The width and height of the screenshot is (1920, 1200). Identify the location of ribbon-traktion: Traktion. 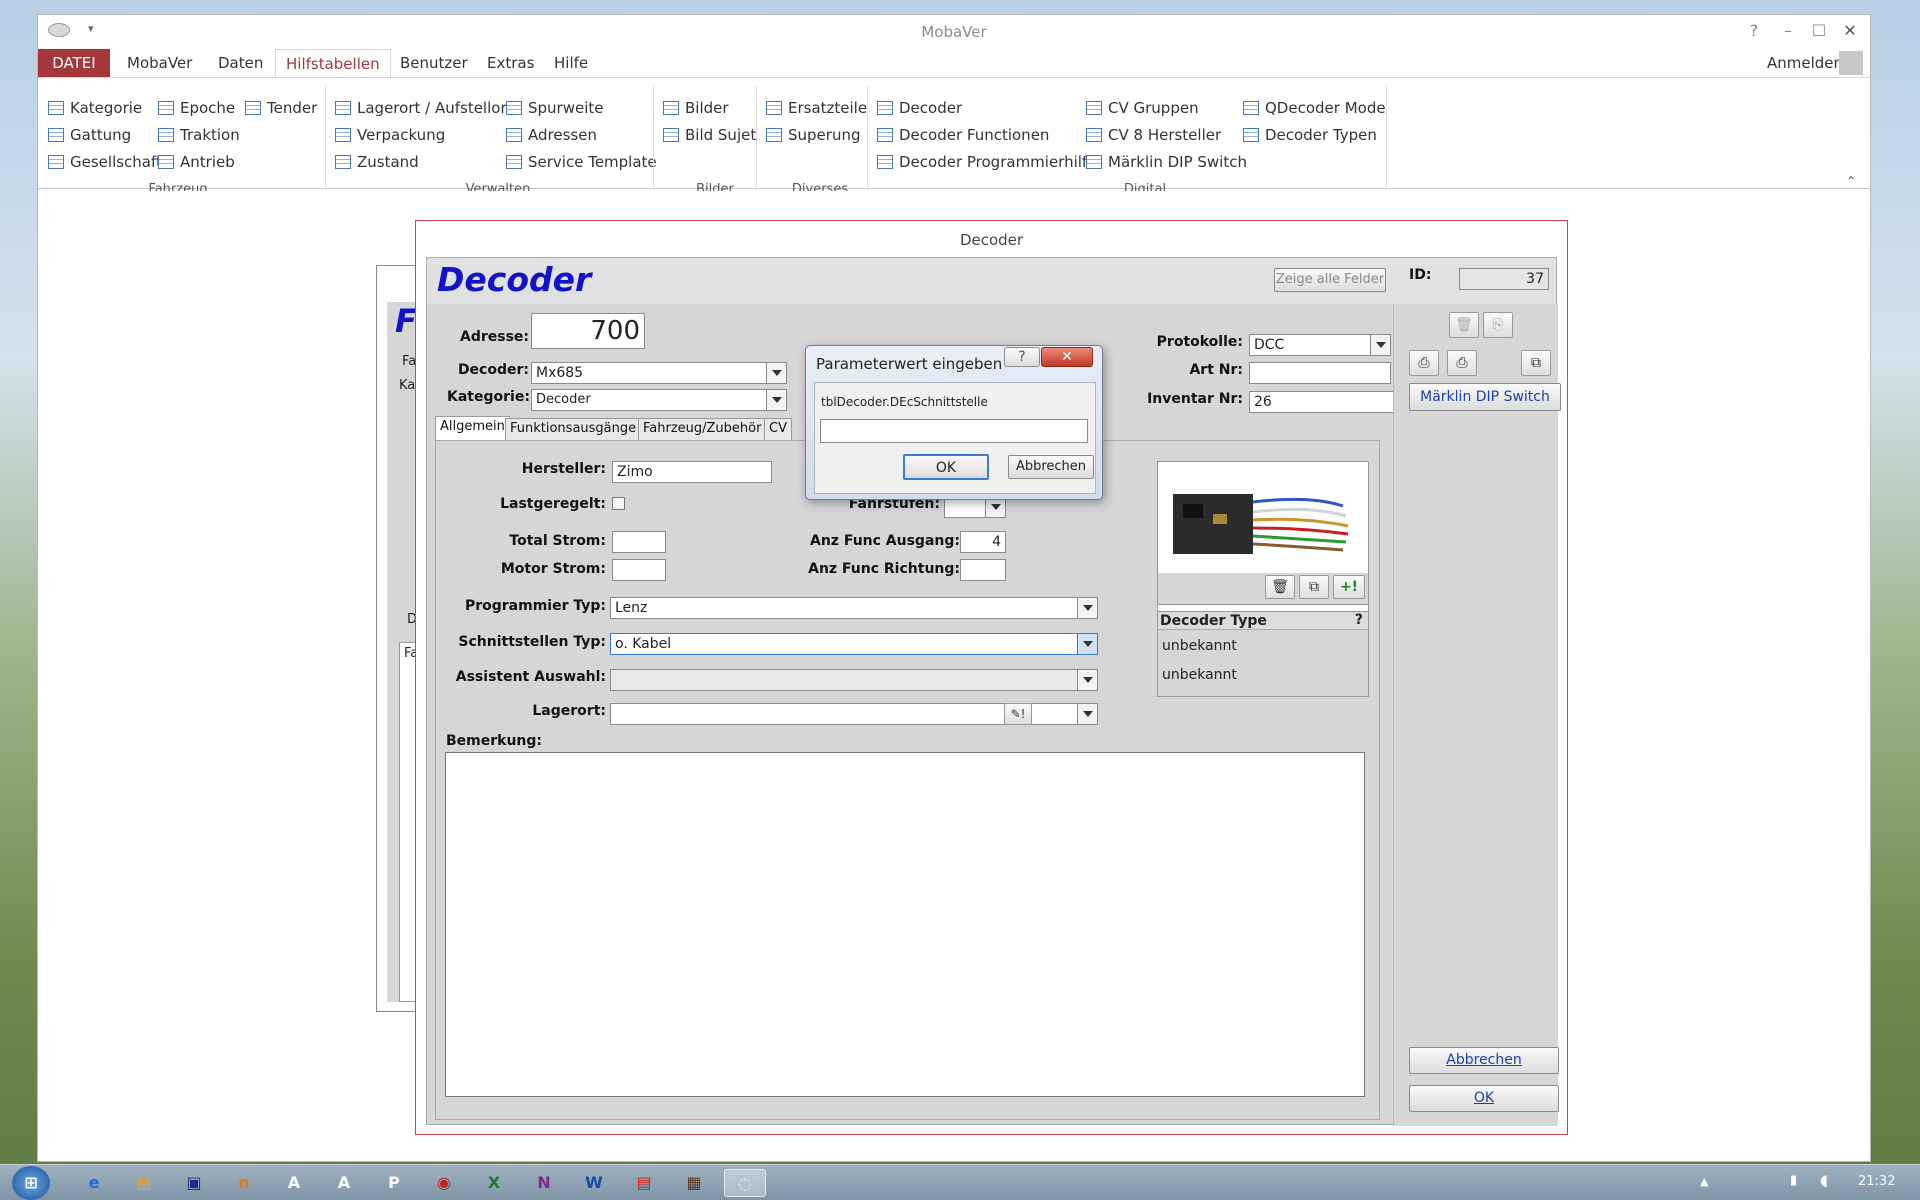
(199, 135).